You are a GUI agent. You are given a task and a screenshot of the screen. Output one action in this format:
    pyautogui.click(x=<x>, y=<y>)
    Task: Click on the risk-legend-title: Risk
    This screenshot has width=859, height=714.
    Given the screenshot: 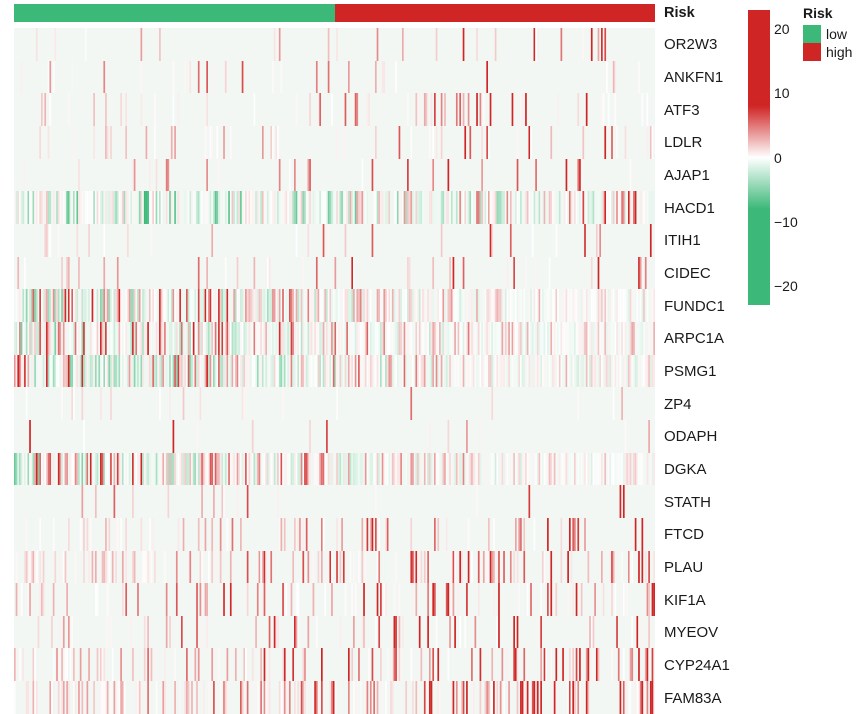 What is the action you would take?
    pyautogui.click(x=818, y=13)
    